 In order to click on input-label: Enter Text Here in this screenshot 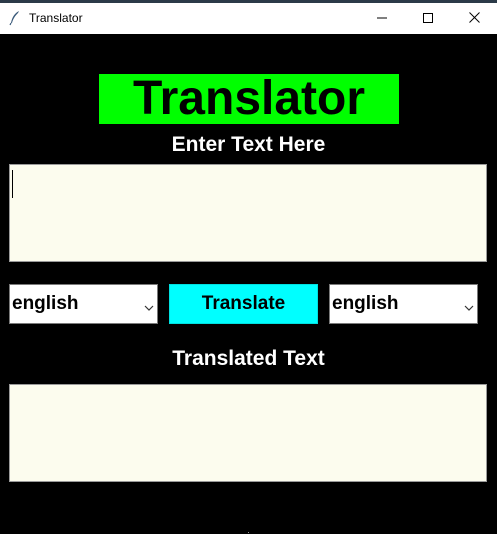, I will do `click(248, 144)`.